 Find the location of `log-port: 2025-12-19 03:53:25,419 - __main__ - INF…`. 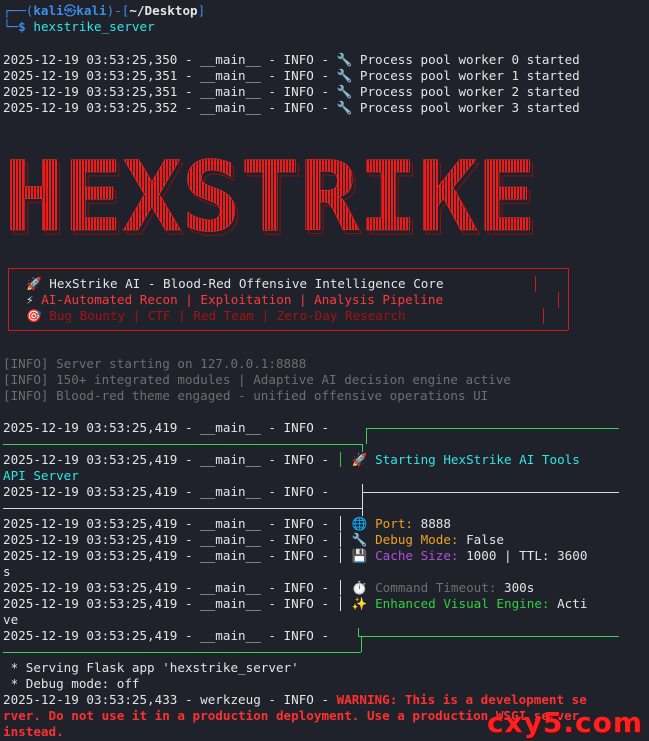

log-port: 2025-12-19 03:53:25,419 - __main__ - INF… is located at coordinates (227, 523).